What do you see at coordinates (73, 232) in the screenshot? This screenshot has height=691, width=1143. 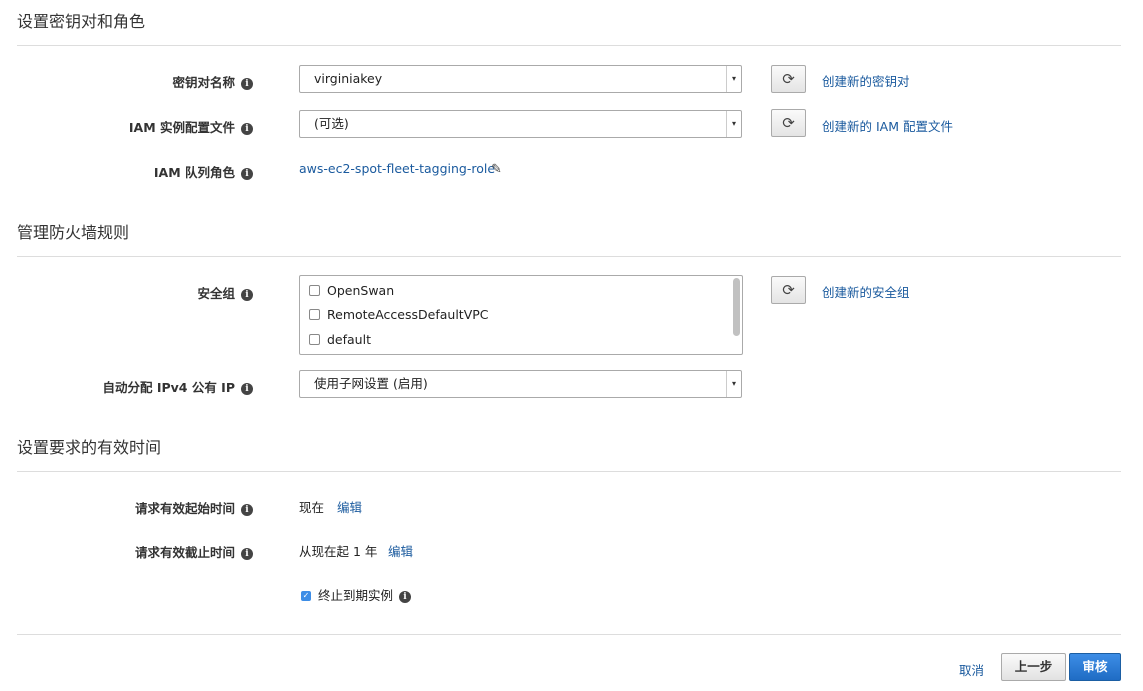 I see `section-title-firewall: 管理防火墙规则` at bounding box center [73, 232].